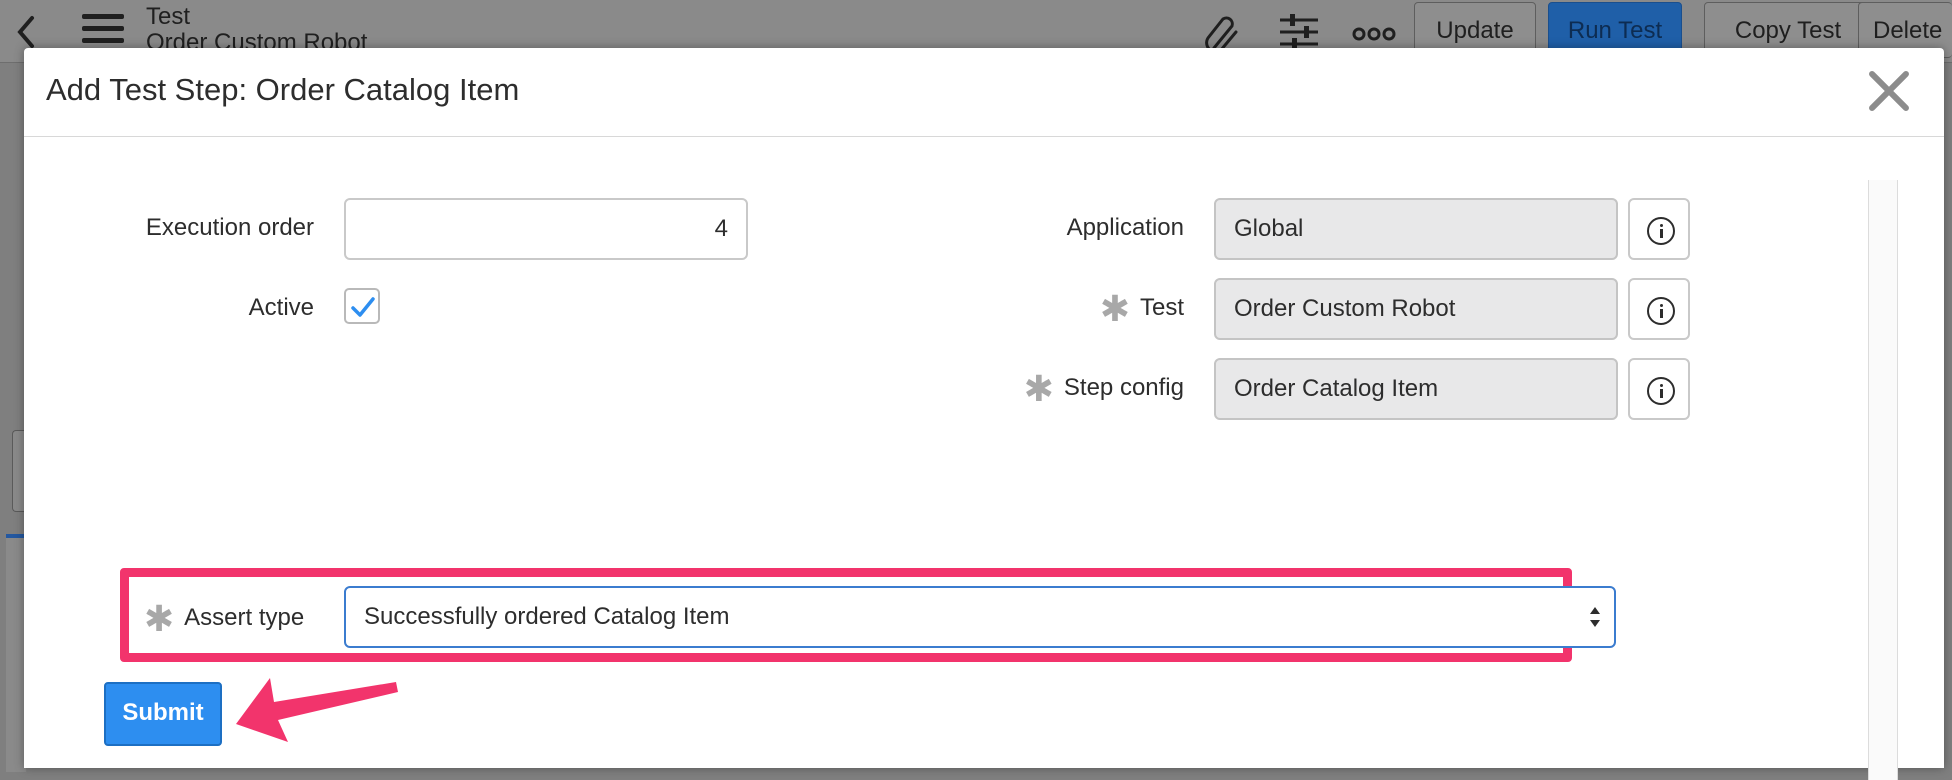 The image size is (1952, 780). I want to click on application-info-icon, so click(1659, 229).